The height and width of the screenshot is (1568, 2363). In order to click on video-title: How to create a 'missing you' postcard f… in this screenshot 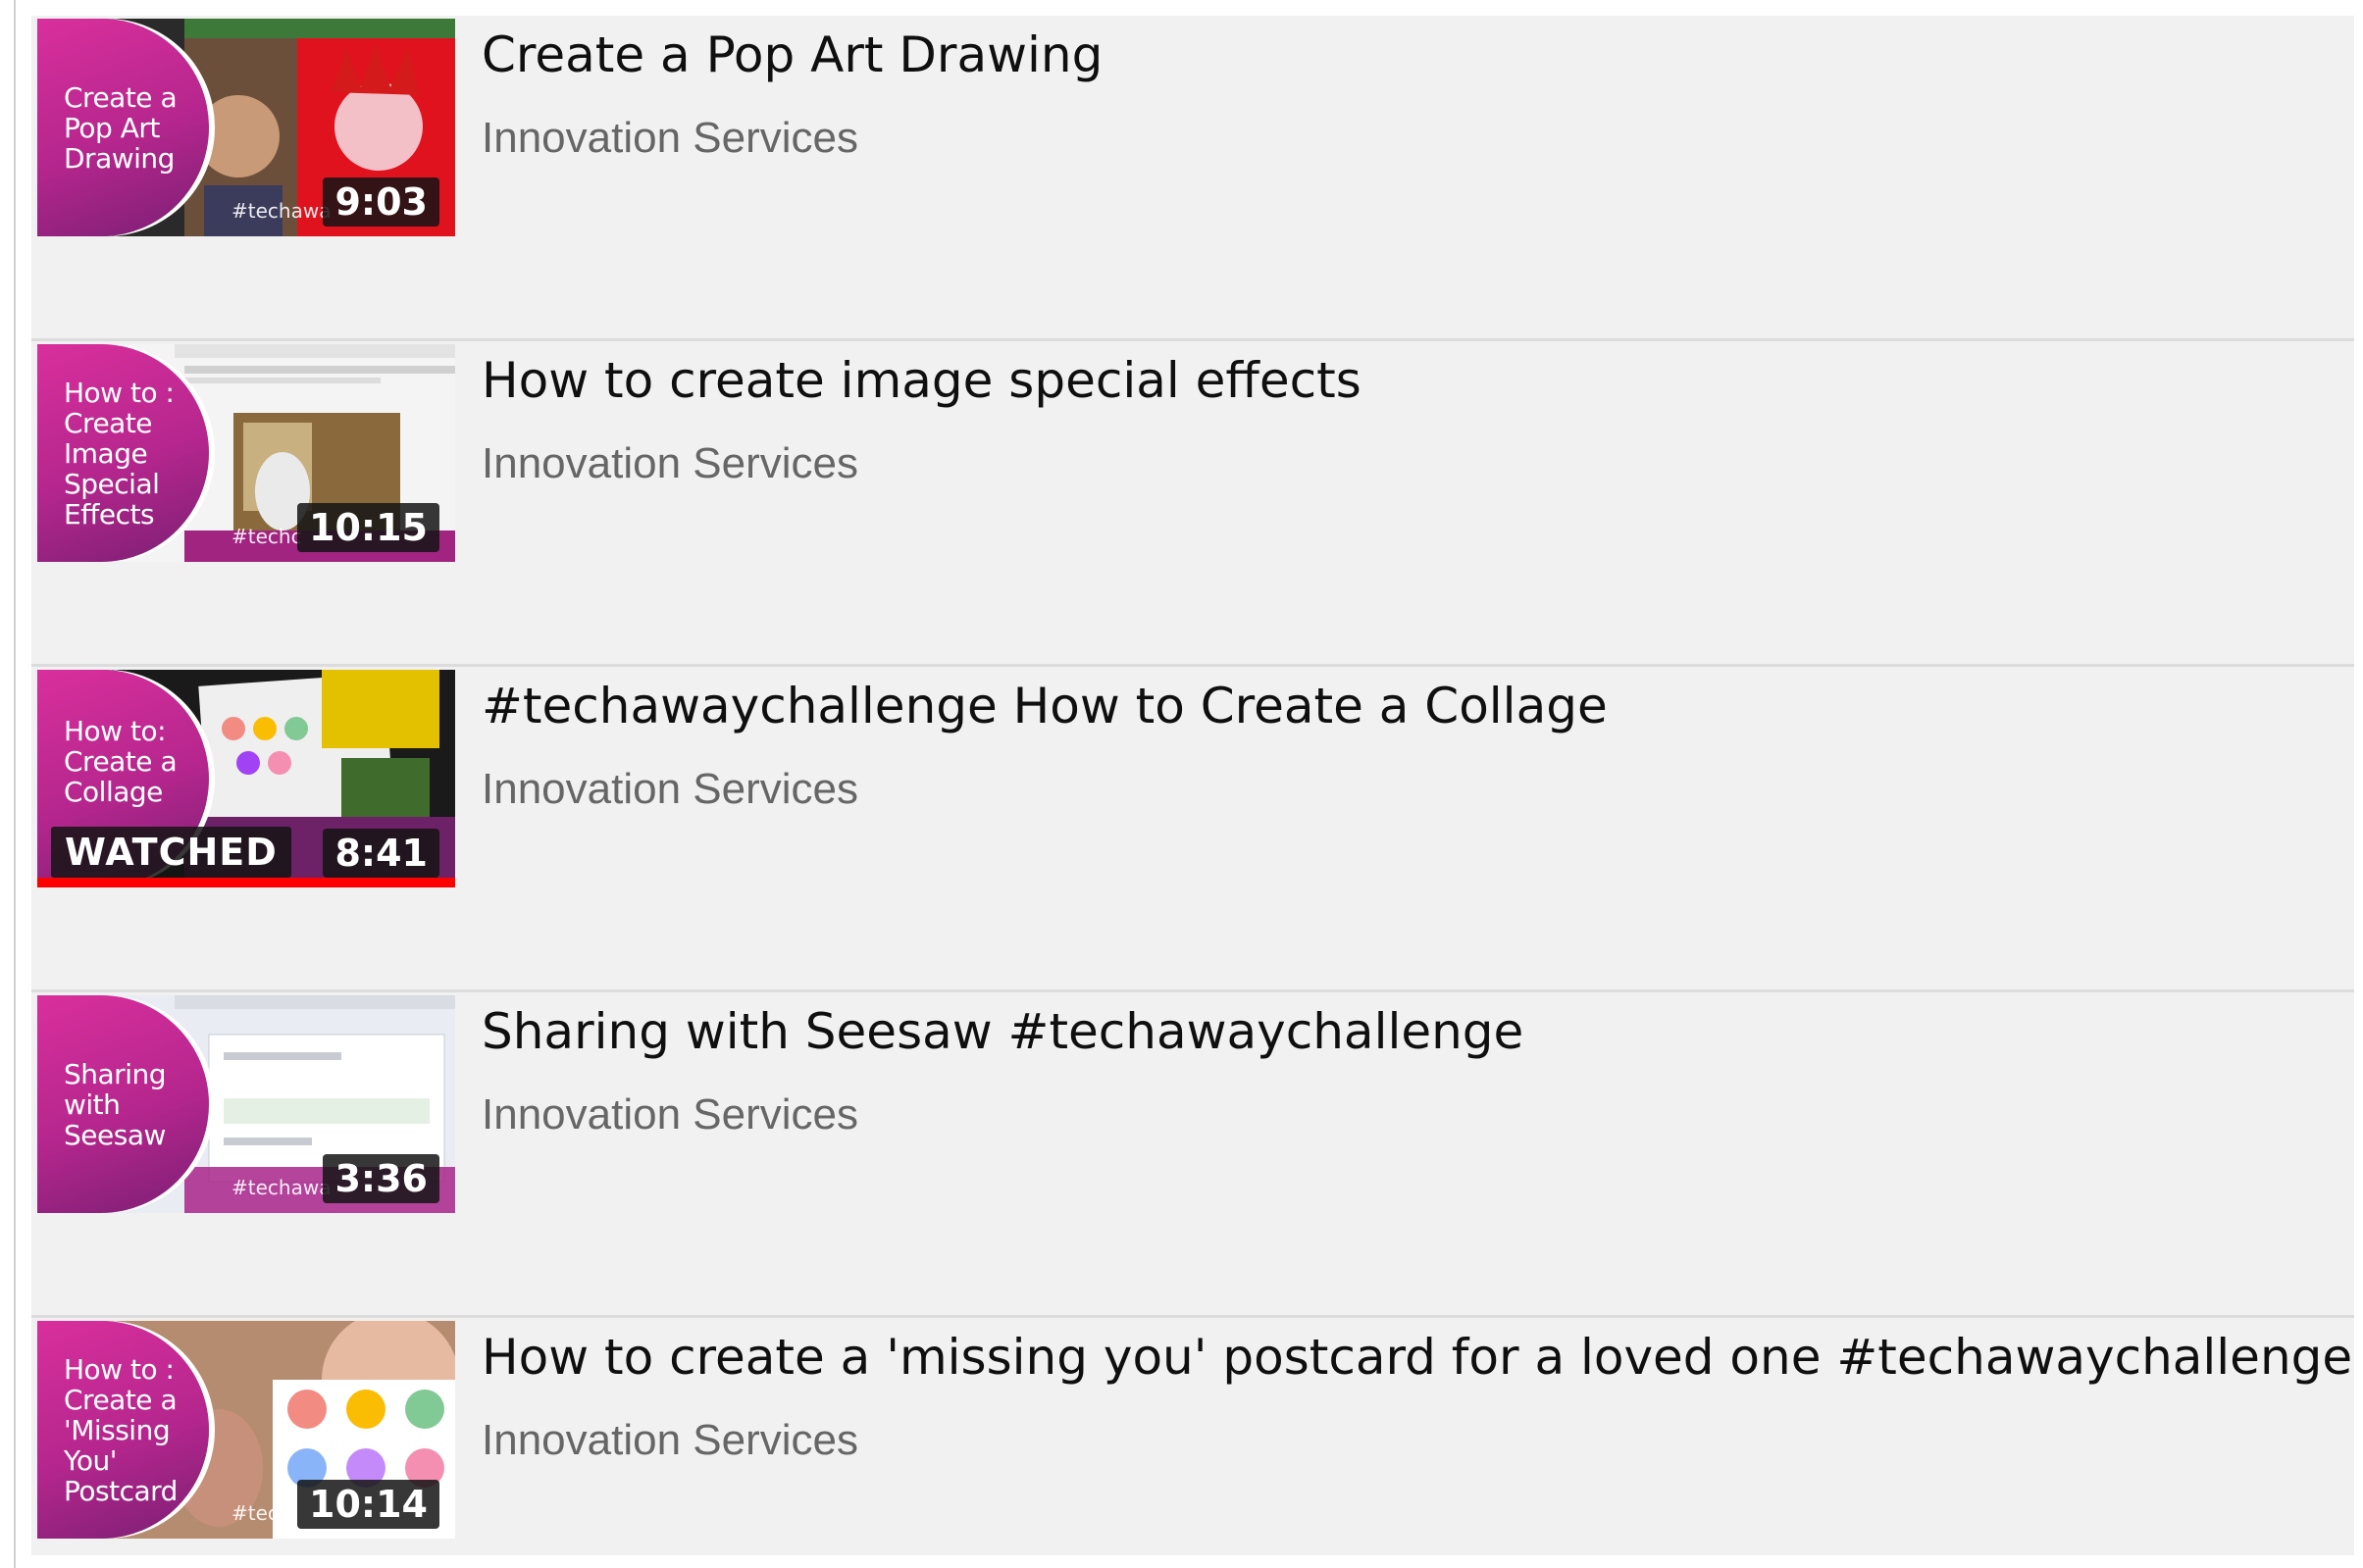, I will do `click(1417, 1357)`.